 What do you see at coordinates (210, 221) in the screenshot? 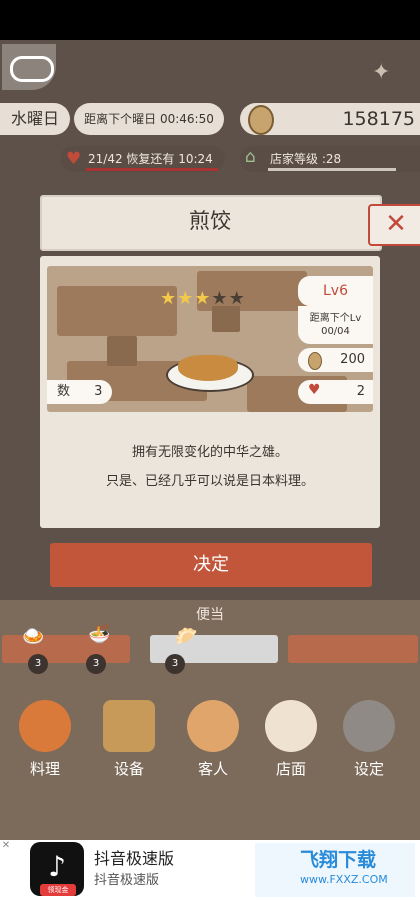
I see `dish-title: 煎饺` at bounding box center [210, 221].